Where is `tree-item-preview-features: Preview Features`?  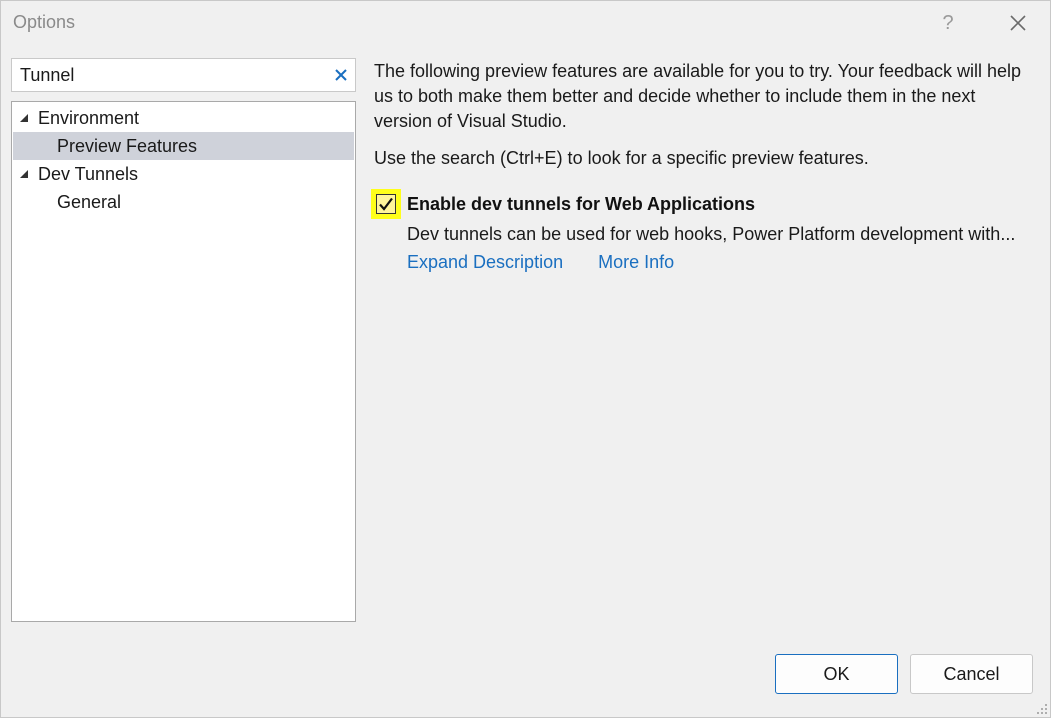 tree-item-preview-features: Preview Features is located at coordinates (183, 146).